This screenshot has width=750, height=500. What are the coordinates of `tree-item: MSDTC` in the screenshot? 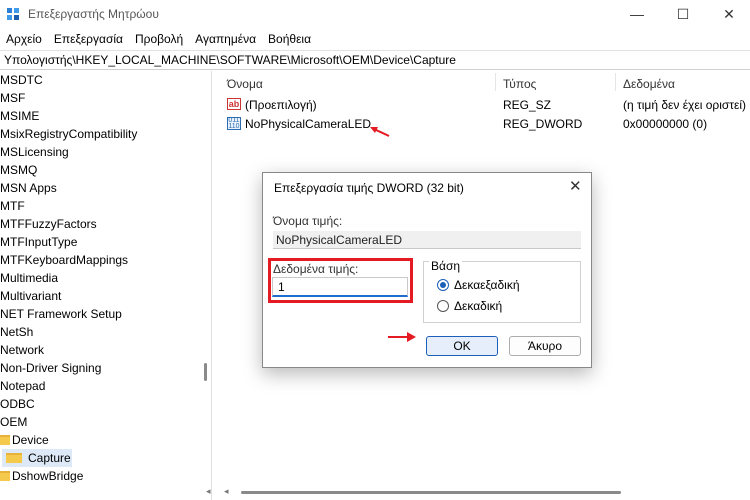 It's located at (21, 80).